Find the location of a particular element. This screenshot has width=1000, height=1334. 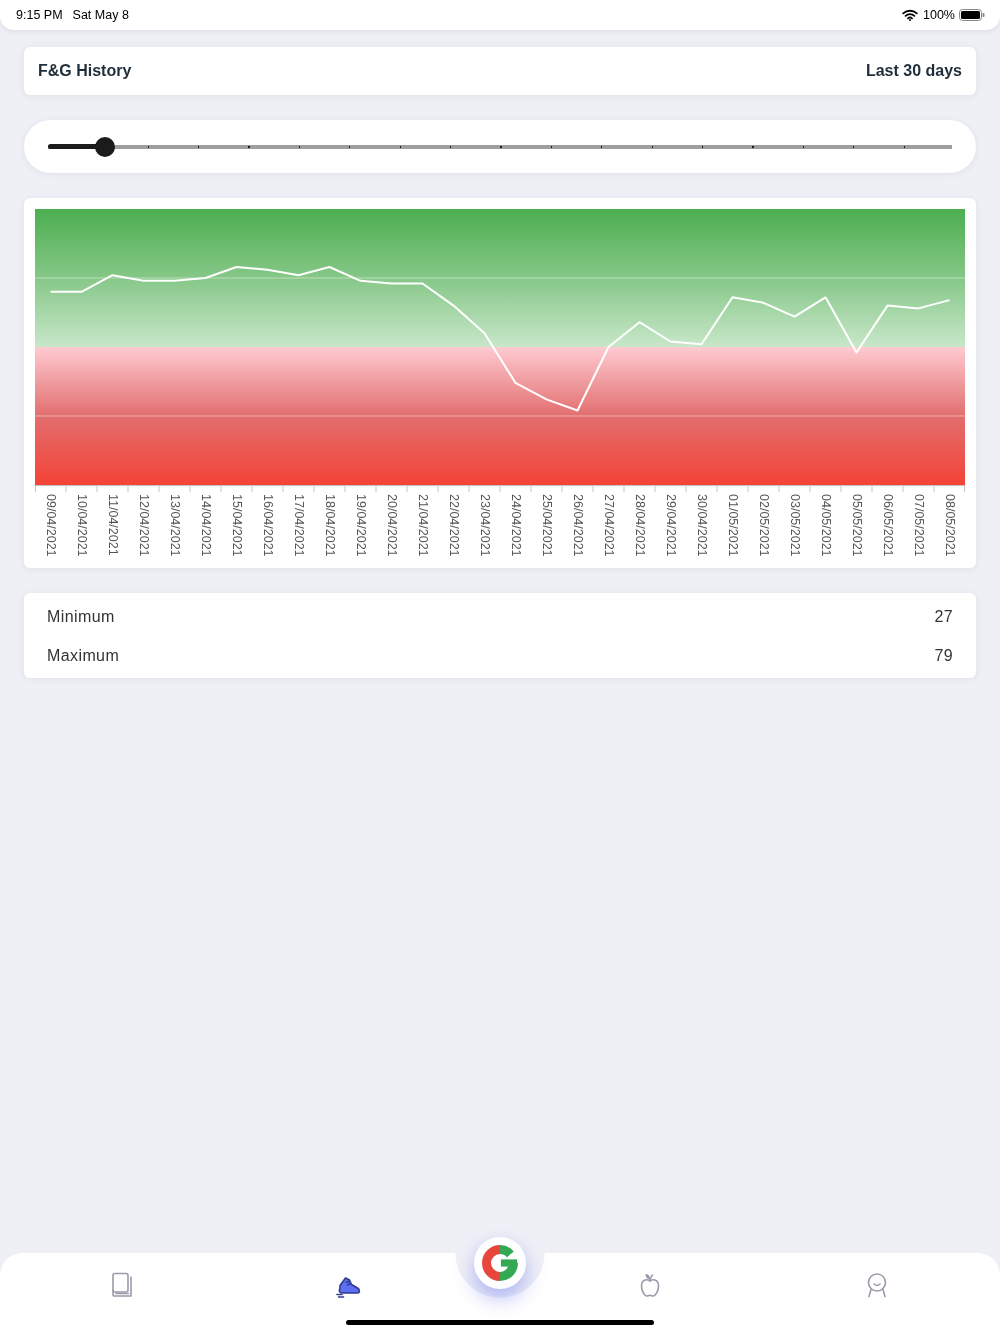

stat-label: Maximum is located at coordinates (83, 655).